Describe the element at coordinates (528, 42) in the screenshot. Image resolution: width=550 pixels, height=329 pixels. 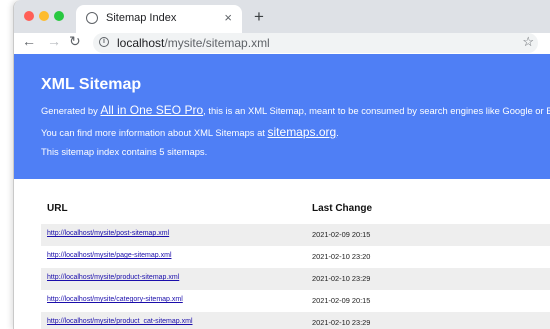
I see `bookmark-star-icon: ☆` at that location.